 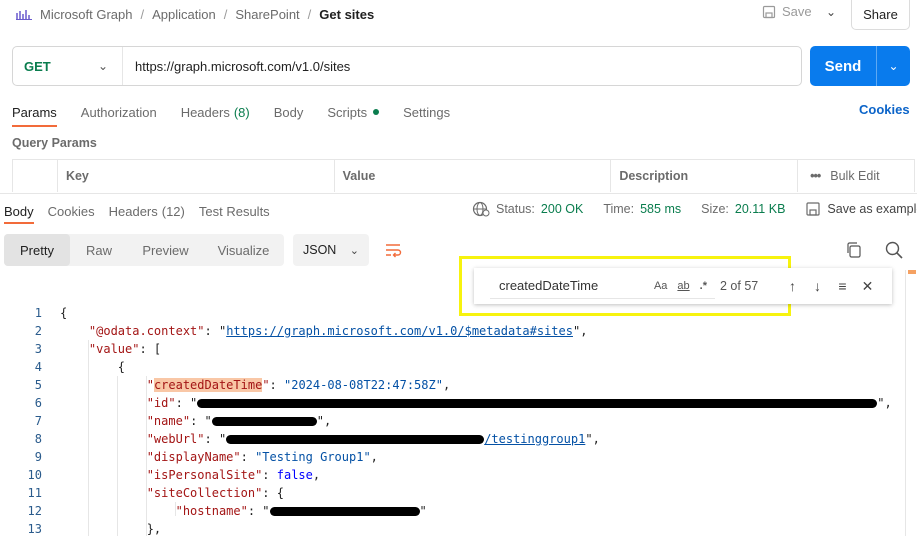 I want to click on line-number: 2, so click(x=38, y=331).